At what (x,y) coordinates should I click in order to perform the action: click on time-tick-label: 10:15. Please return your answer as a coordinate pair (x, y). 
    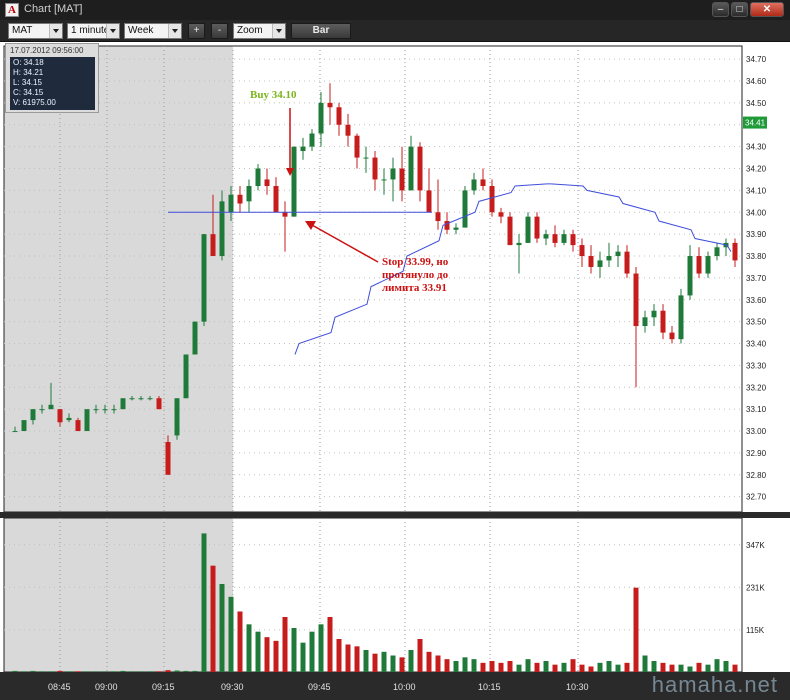
    Looking at the image, I should click on (489, 687).